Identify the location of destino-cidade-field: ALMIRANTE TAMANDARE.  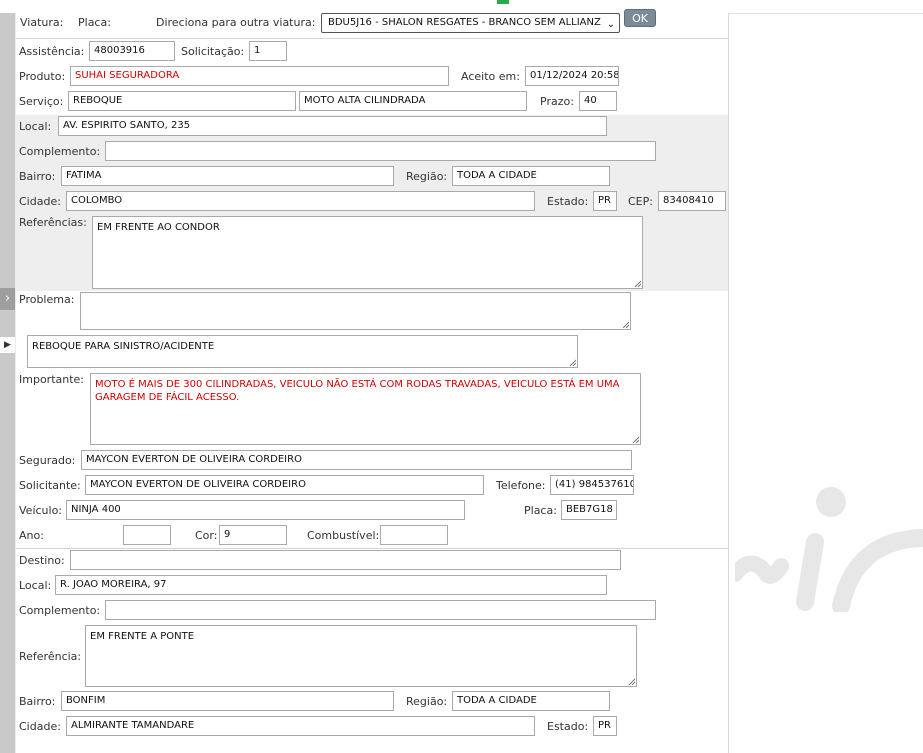
(300, 726).